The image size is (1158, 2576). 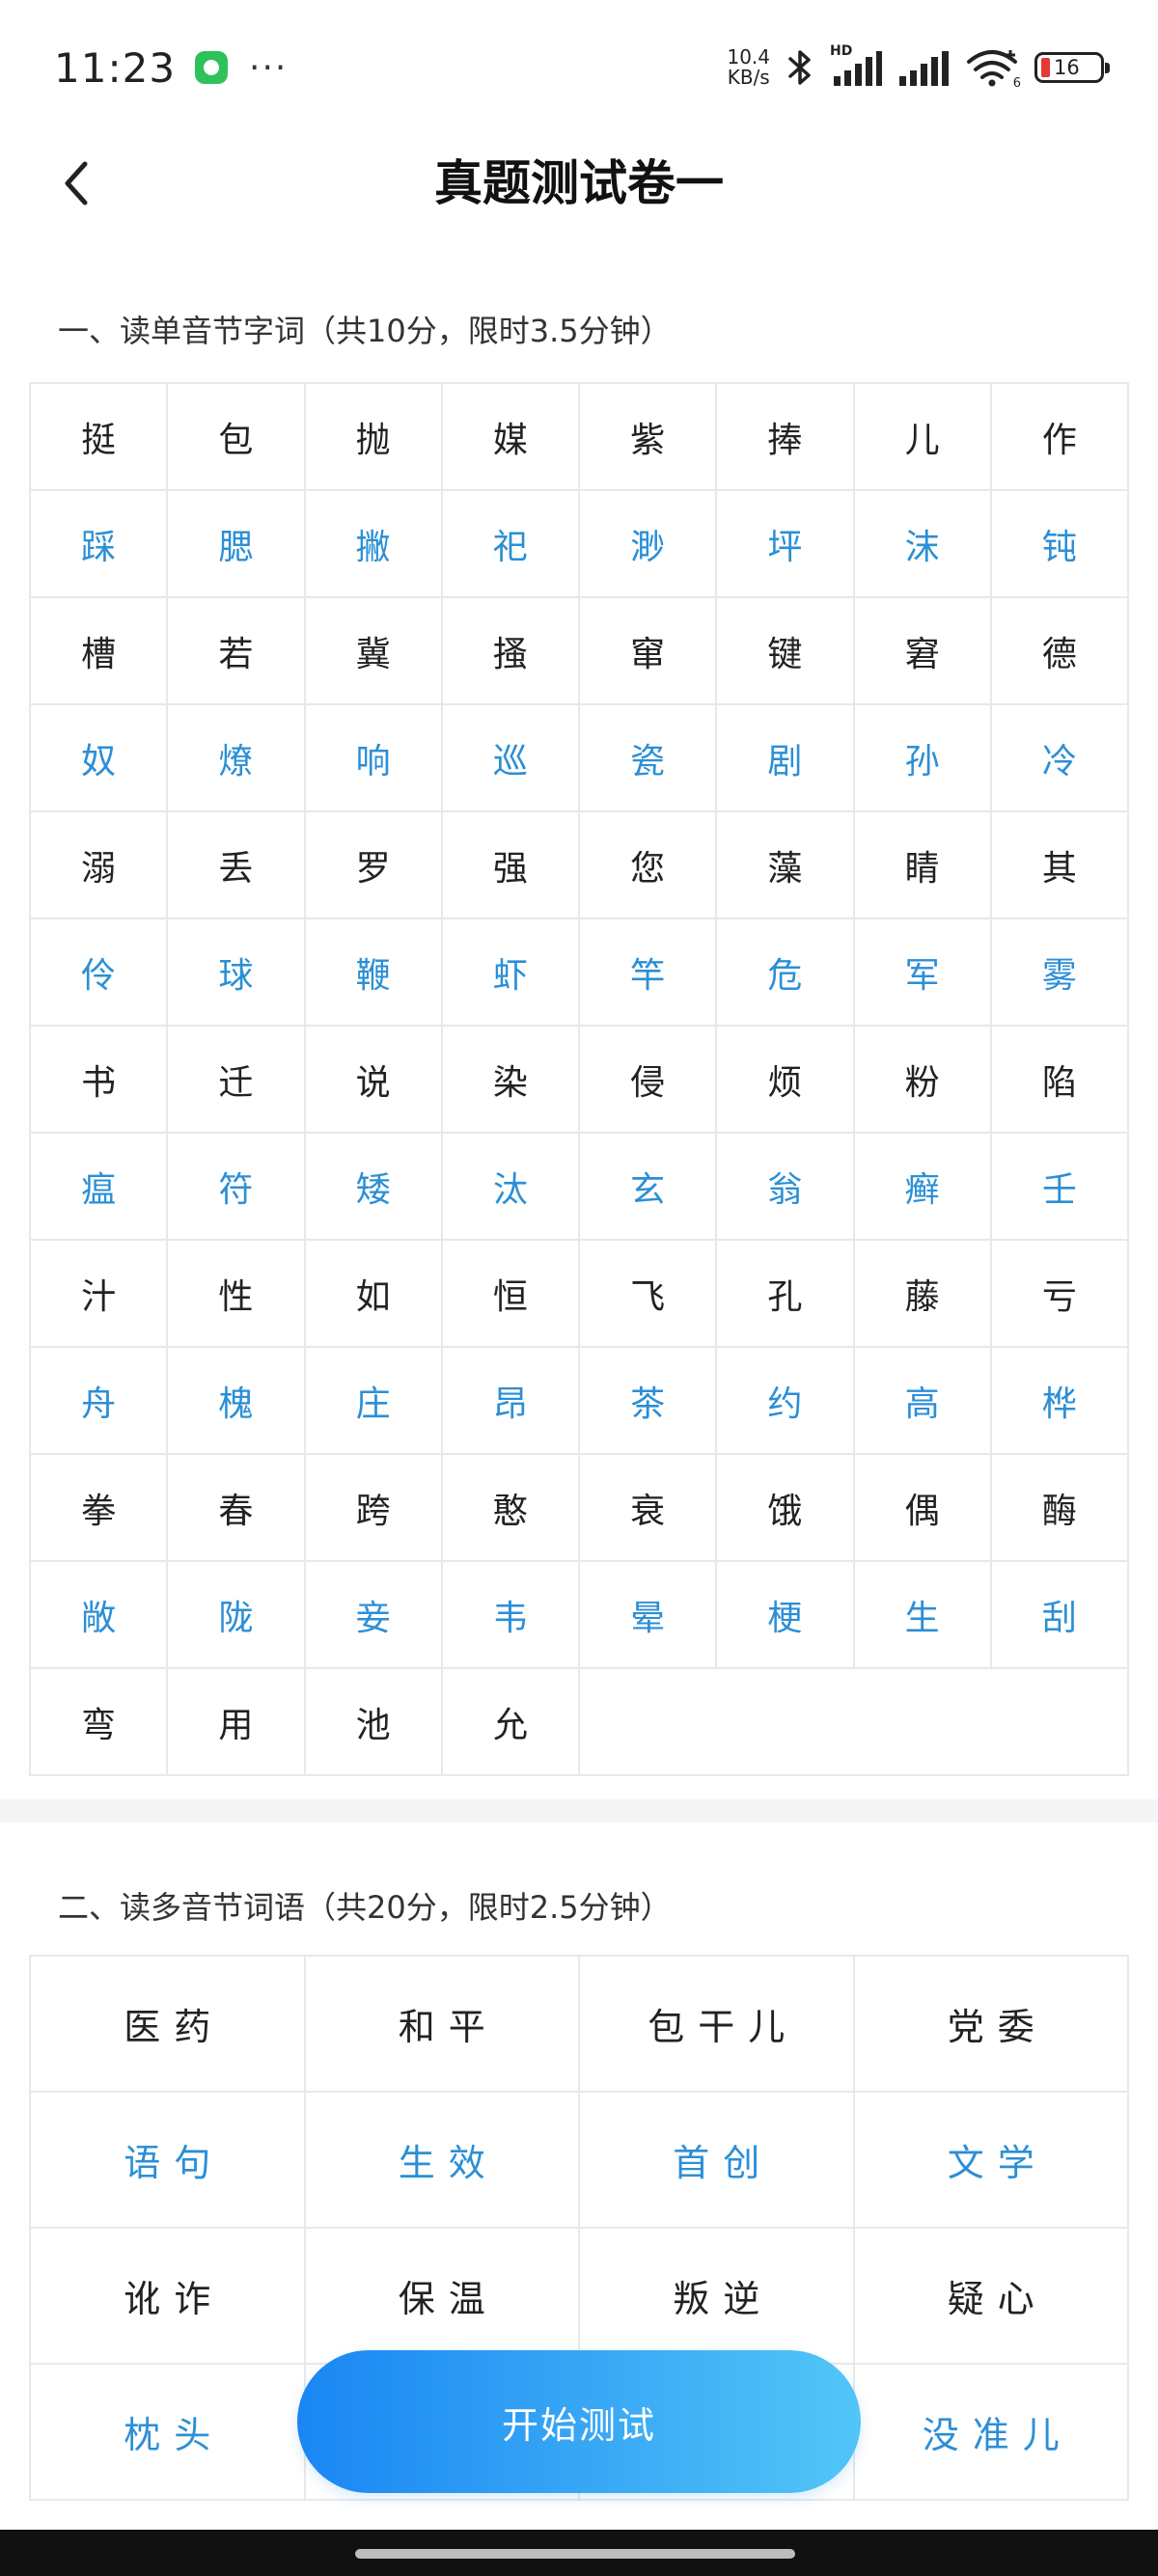 I want to click on char-cell: 飞, so click(x=649, y=1295).